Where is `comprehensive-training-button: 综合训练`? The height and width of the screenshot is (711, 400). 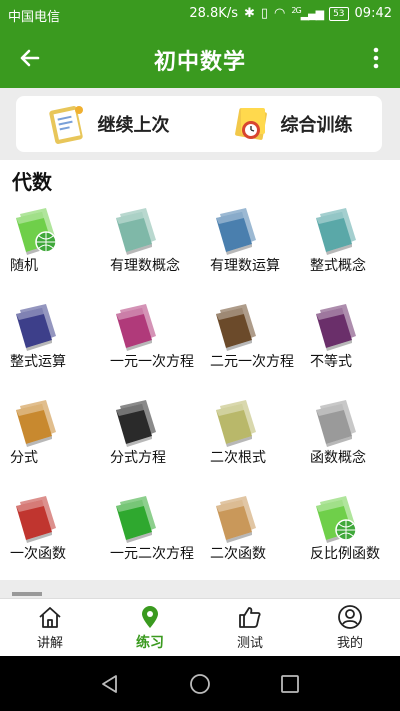 comprehensive-training-button: 综合训练 is located at coordinates (290, 124).